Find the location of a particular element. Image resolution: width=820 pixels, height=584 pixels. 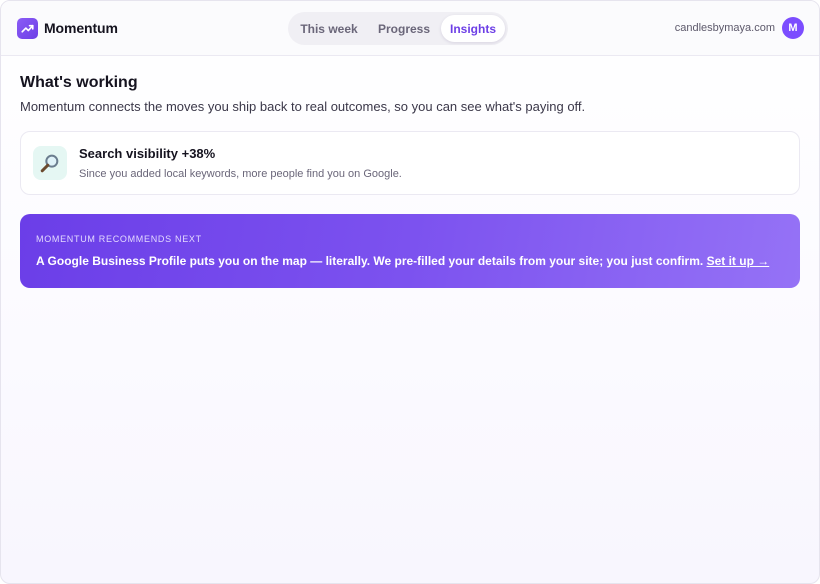

tab-insights: Insights is located at coordinates (473, 28).